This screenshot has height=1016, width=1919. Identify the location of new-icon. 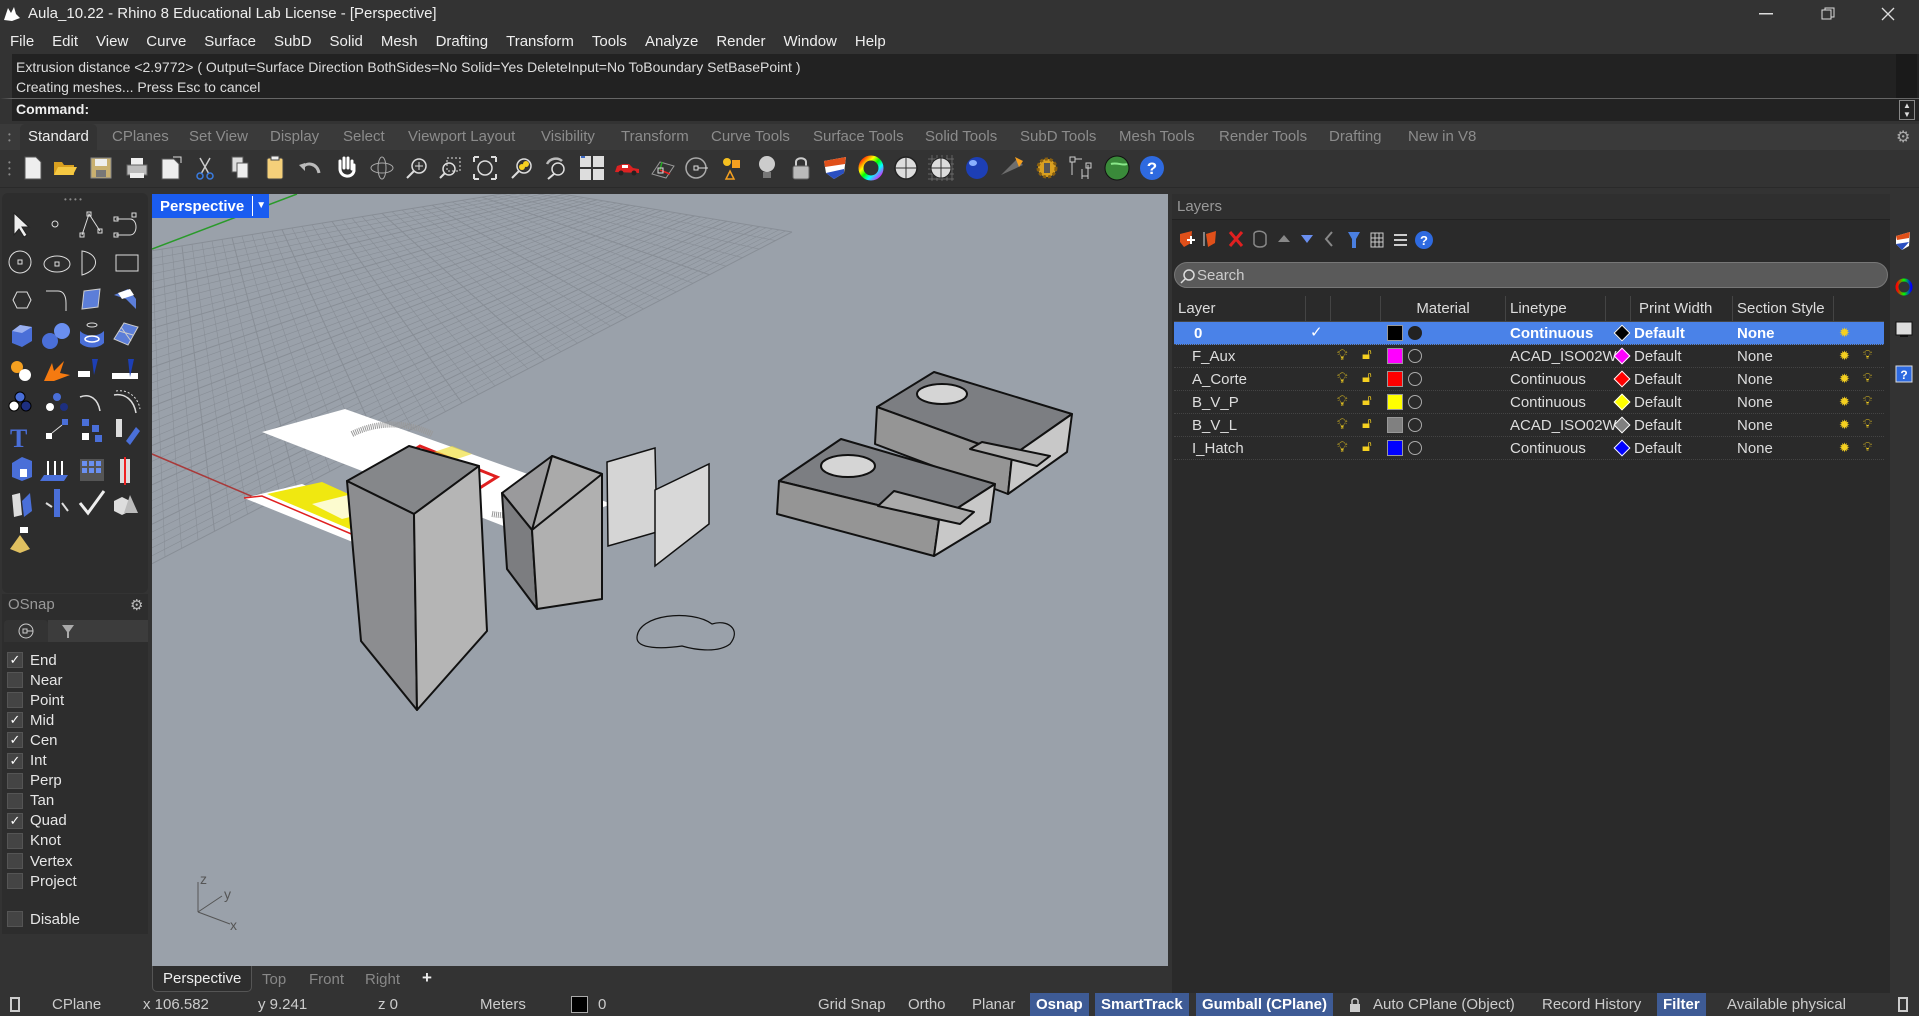
(33, 168).